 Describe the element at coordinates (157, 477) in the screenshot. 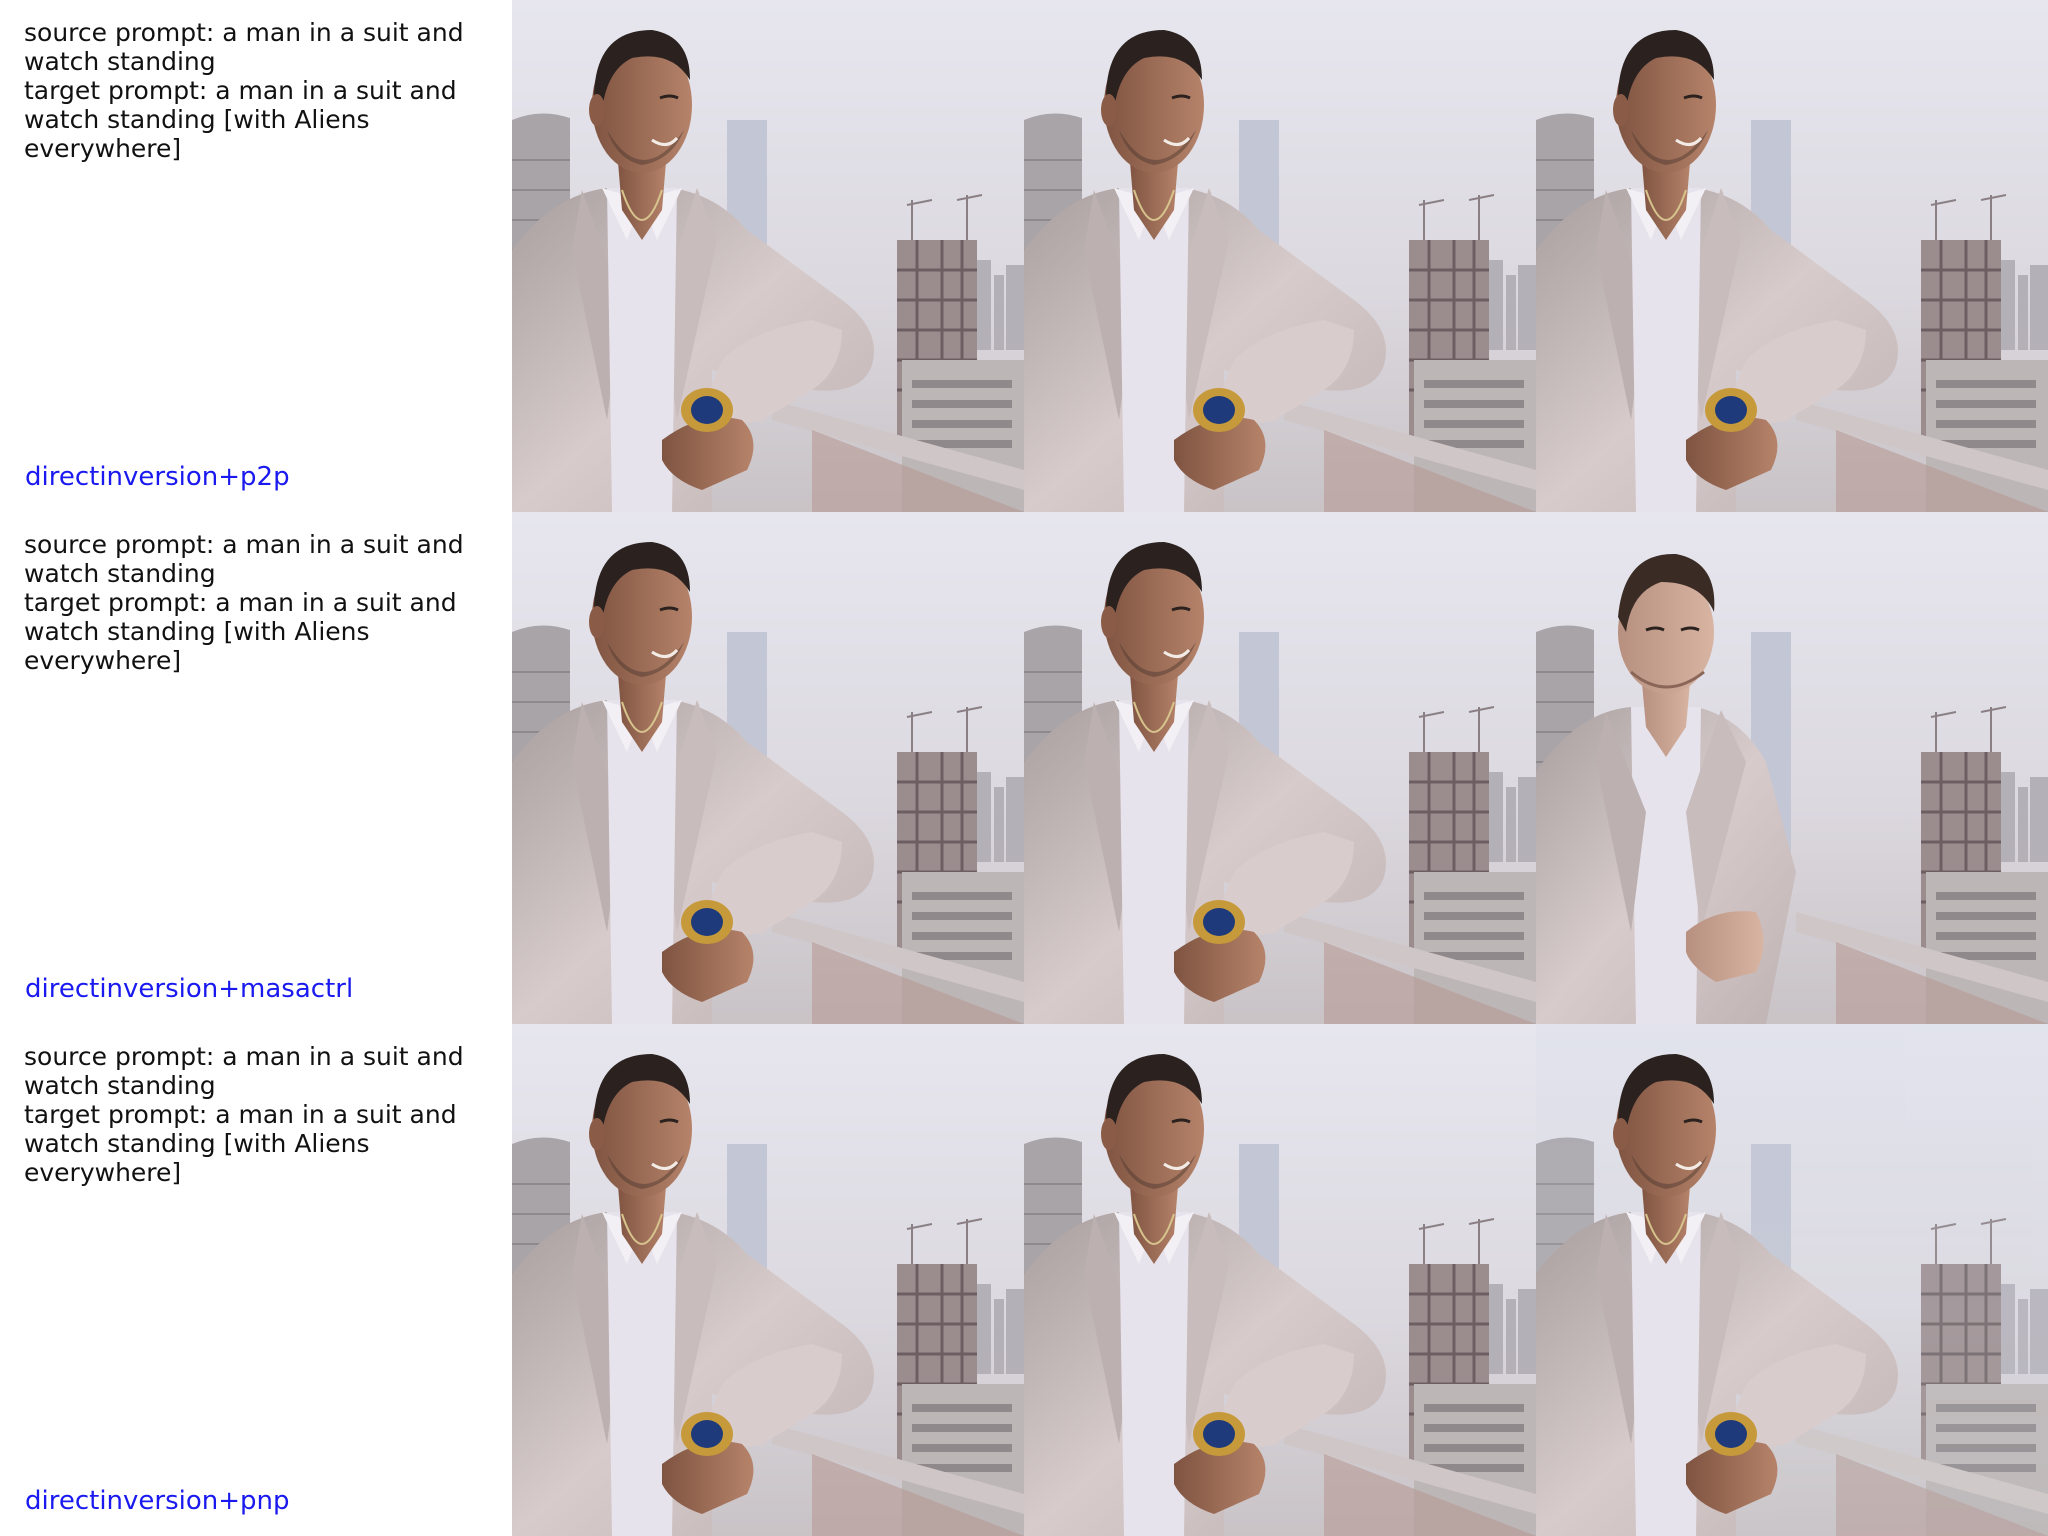

I see `method-label: directinversion+p2p` at that location.